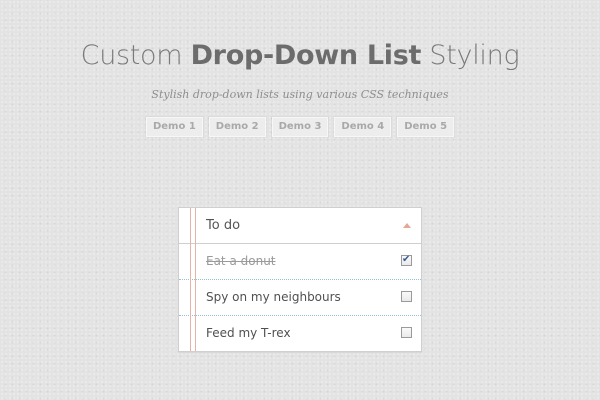 The image size is (600, 400). Describe the element at coordinates (300, 333) in the screenshot. I see `list-item: Feed my T-rex` at that location.